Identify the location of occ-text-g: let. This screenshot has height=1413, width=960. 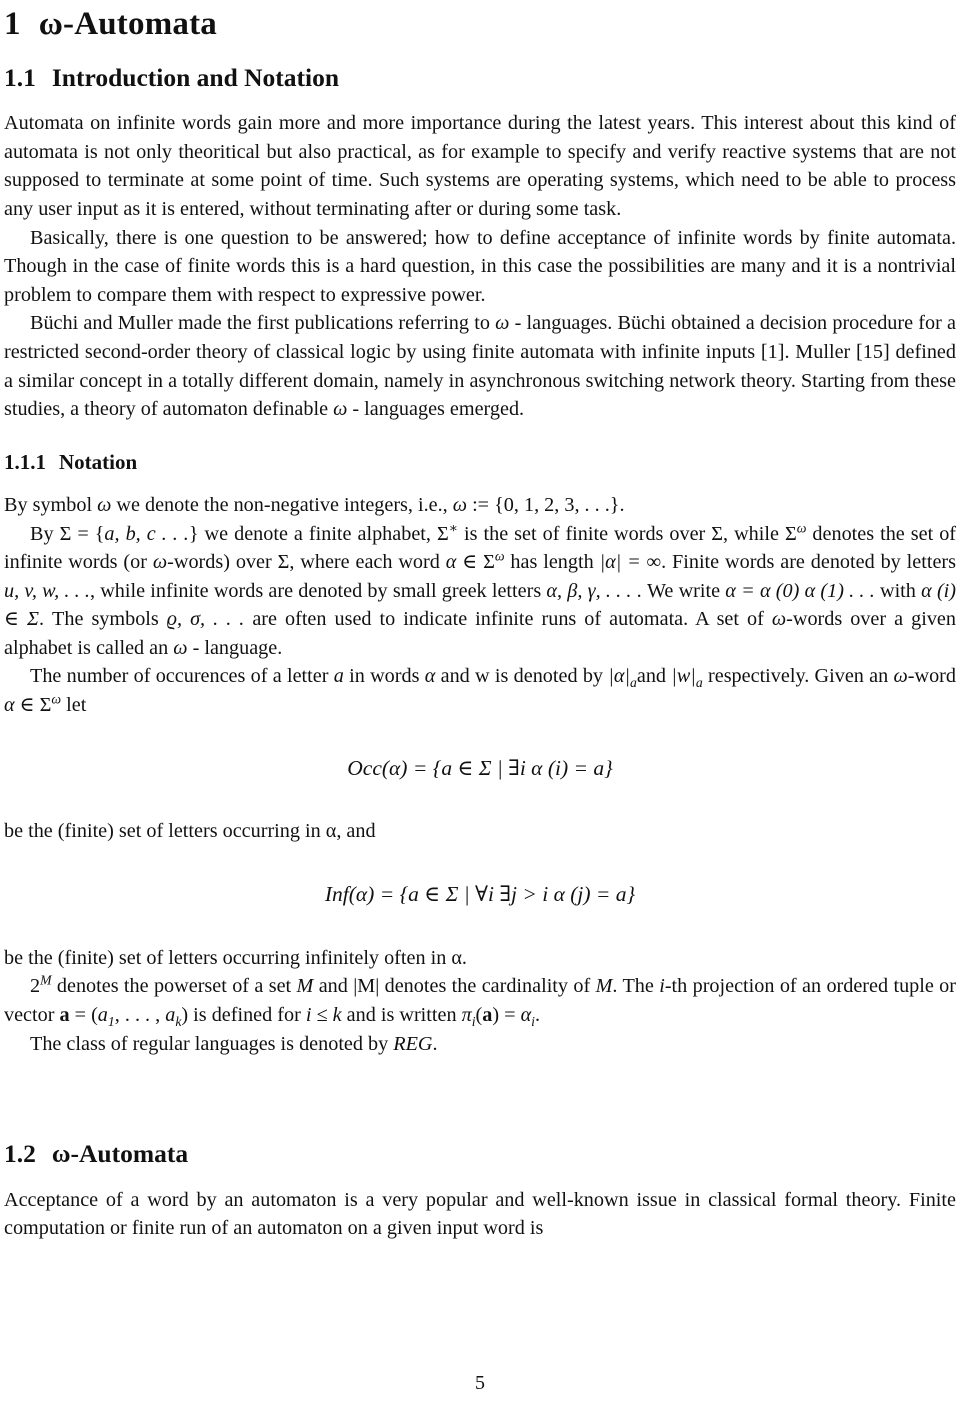
(74, 705).